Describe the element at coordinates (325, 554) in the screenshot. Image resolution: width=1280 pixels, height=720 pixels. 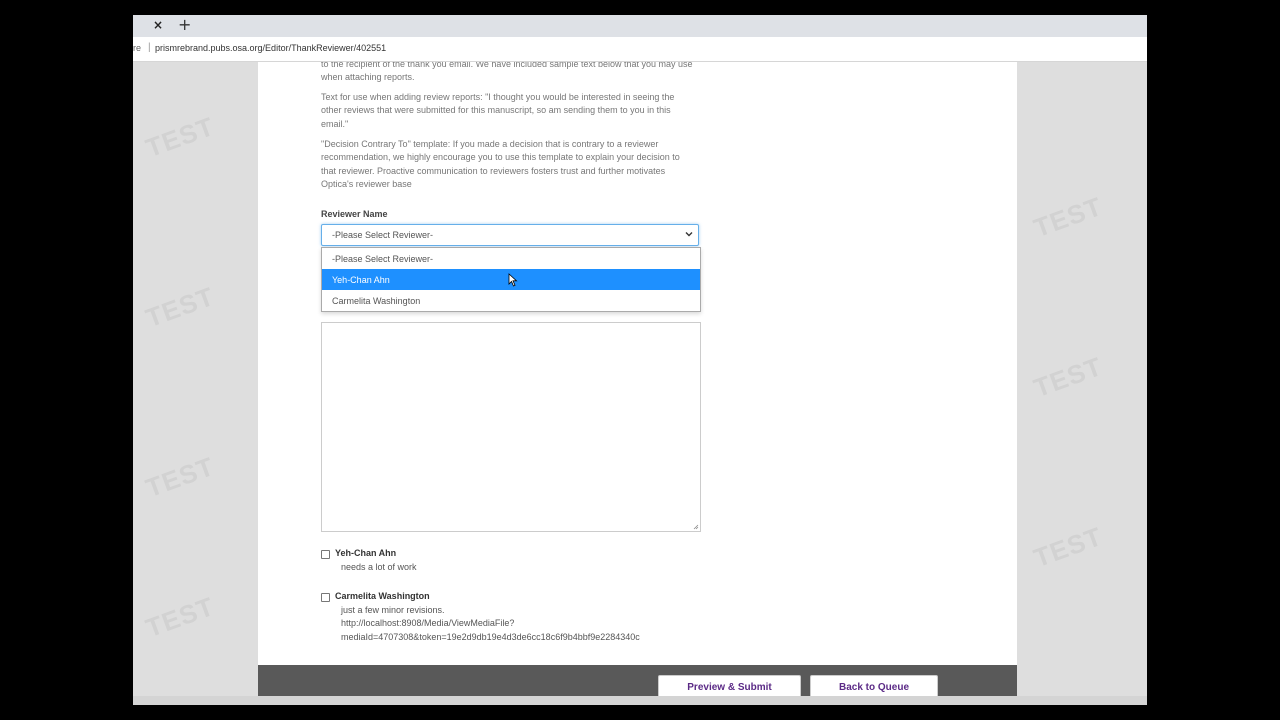
I see `review-checkbox-yeh-chan-ahn` at that location.